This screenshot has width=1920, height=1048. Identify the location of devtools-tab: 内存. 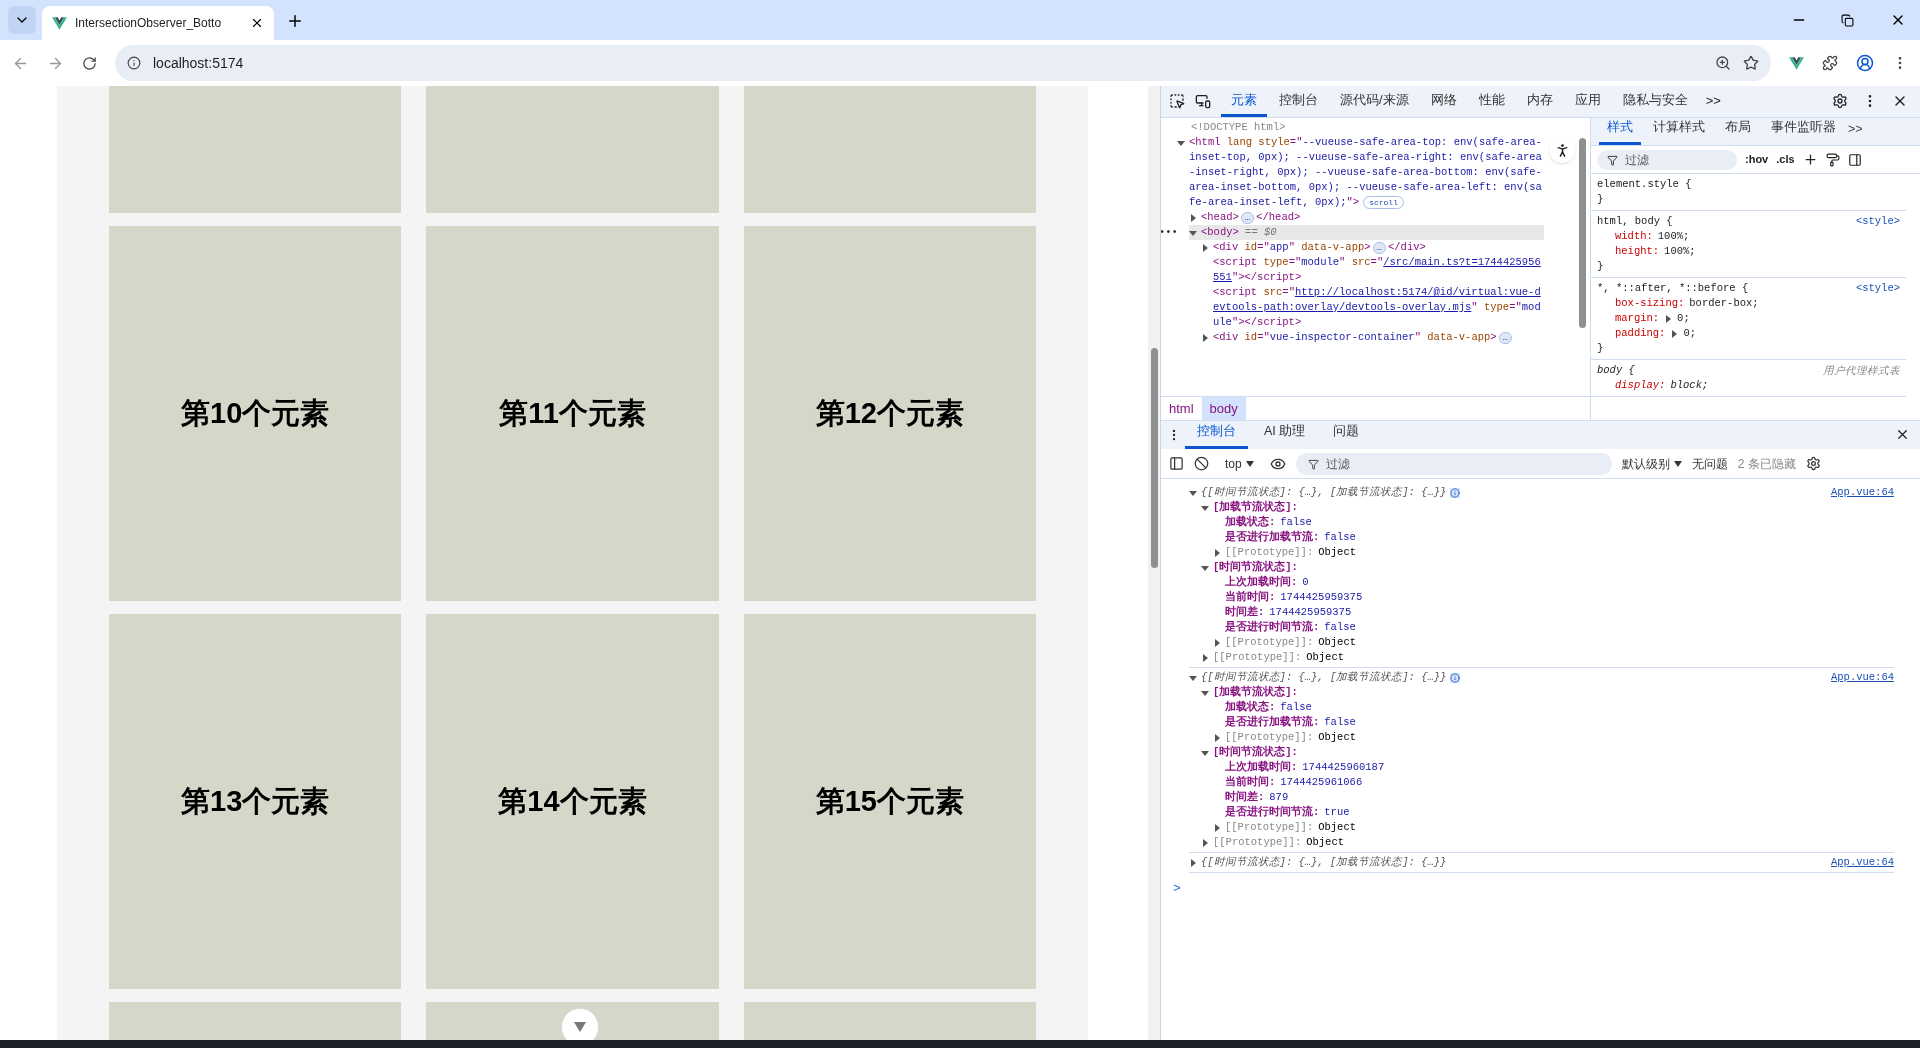
(1539, 103).